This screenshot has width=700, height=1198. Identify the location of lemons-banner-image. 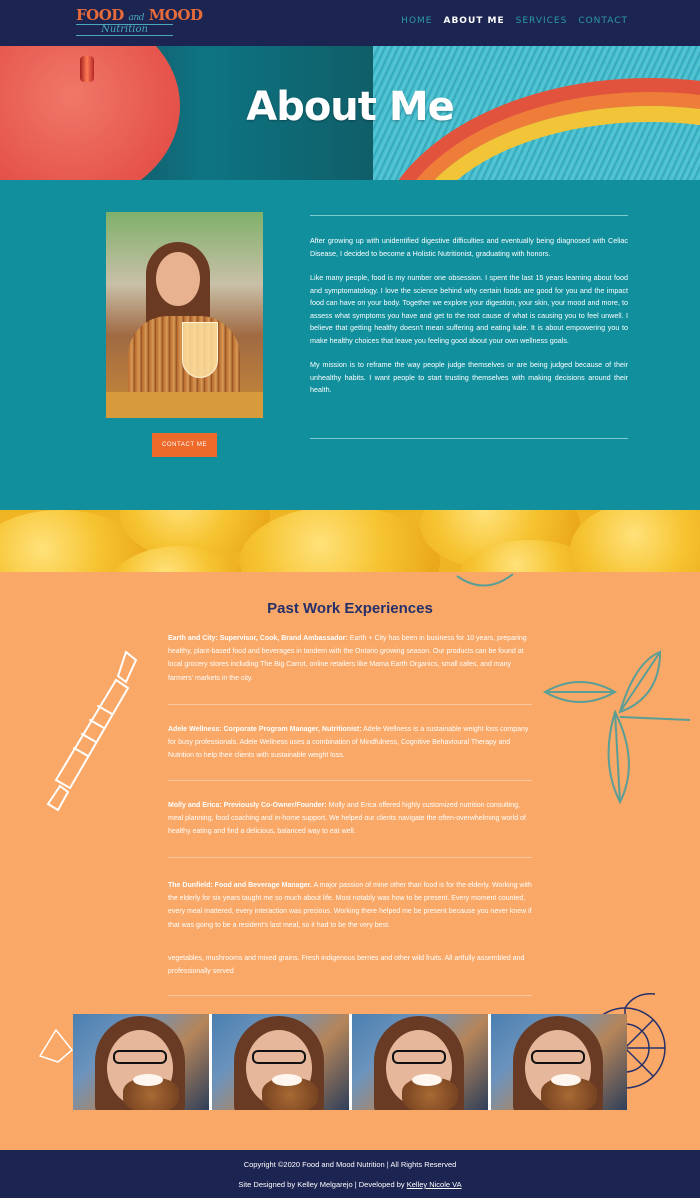
(350, 541).